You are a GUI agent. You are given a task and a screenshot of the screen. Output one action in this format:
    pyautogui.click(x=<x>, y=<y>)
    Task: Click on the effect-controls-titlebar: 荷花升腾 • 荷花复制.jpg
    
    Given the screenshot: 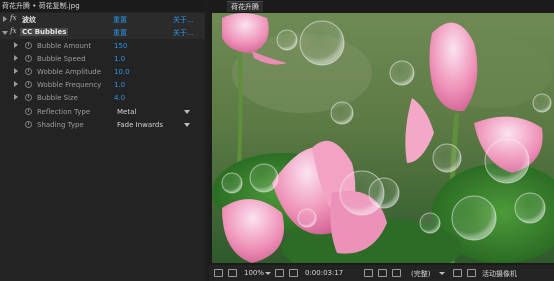 What is the action you would take?
    pyautogui.click(x=102, y=6)
    